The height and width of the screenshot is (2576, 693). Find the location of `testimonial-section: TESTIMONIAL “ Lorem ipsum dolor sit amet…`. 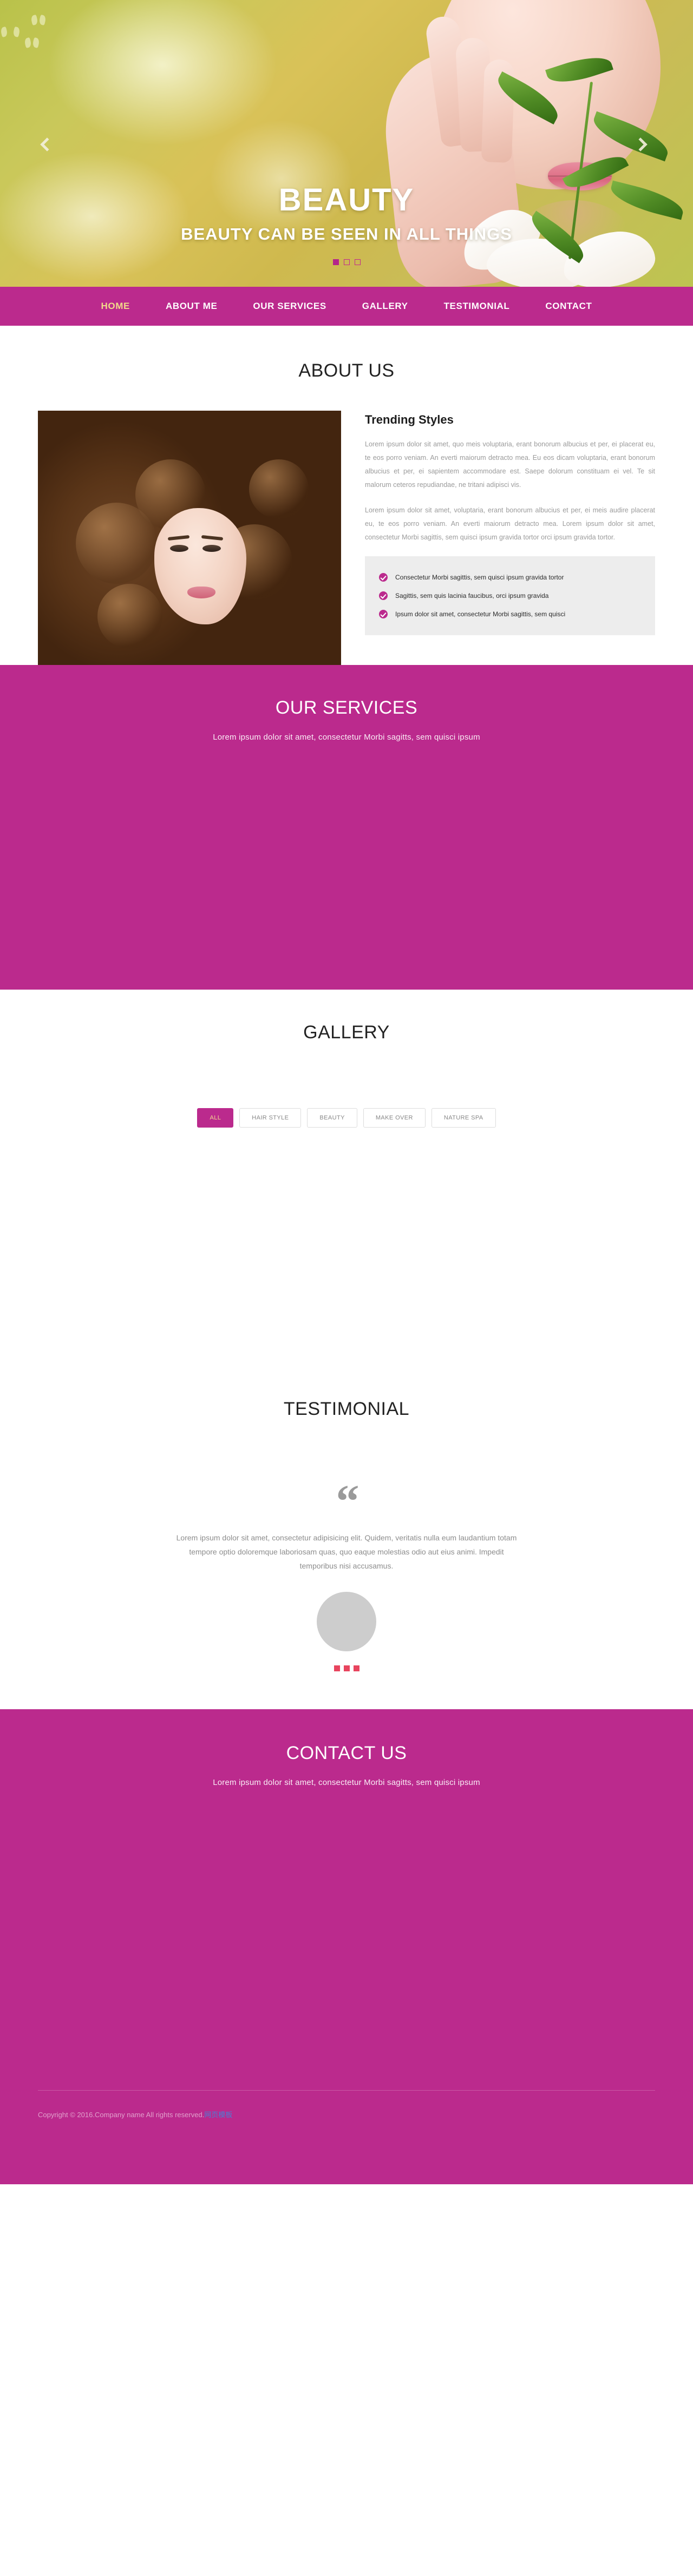

testimonial-section: TESTIMONIAL “ Lorem ipsum dolor sit amet… is located at coordinates (346, 1538).